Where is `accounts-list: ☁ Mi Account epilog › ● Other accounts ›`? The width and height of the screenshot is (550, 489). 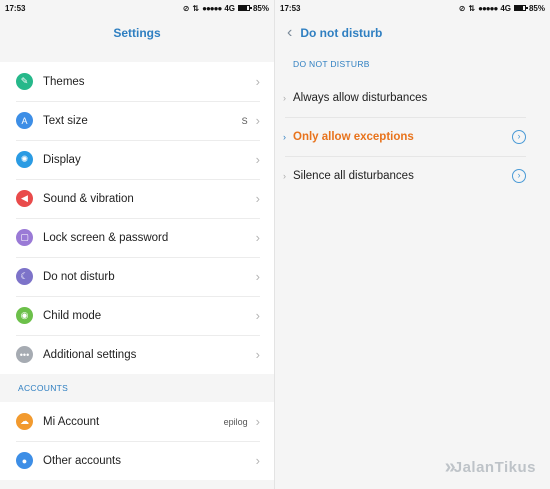
accounts-list: ☁ Mi Account epilog › ● Other accounts › is located at coordinates (137, 441).